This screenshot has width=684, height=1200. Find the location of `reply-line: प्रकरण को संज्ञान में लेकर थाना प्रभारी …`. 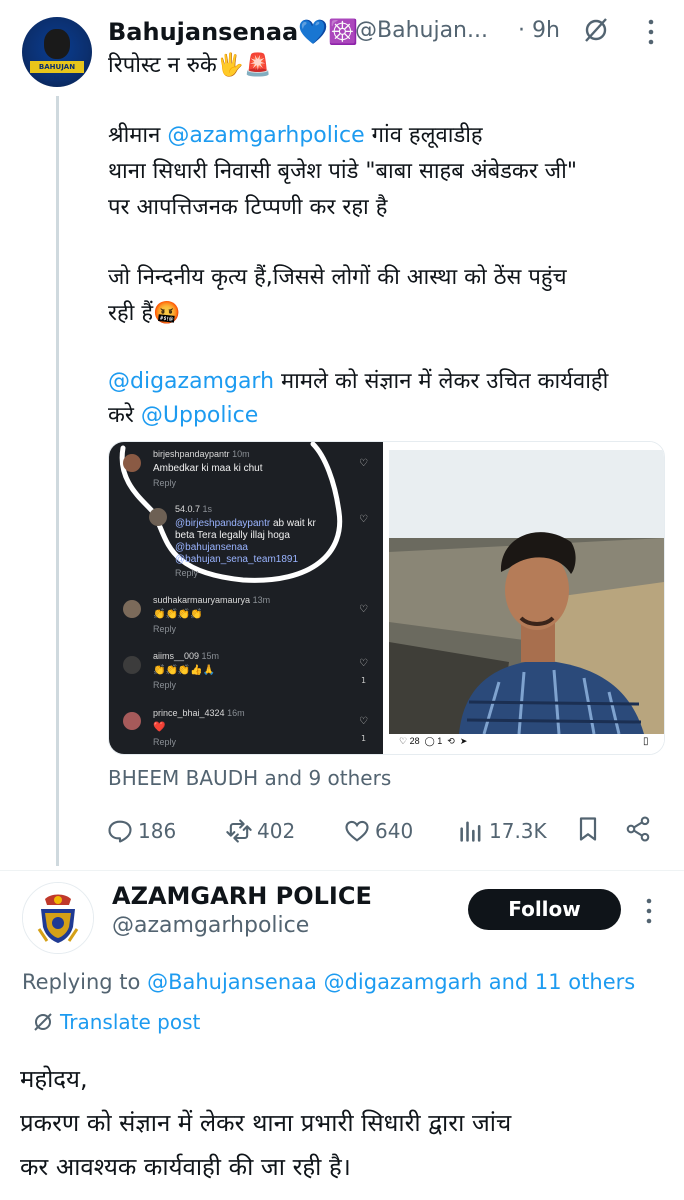

reply-line: प्रकरण को संज्ञान में लेकर थाना प्रभारी … is located at coordinates (266, 1123).